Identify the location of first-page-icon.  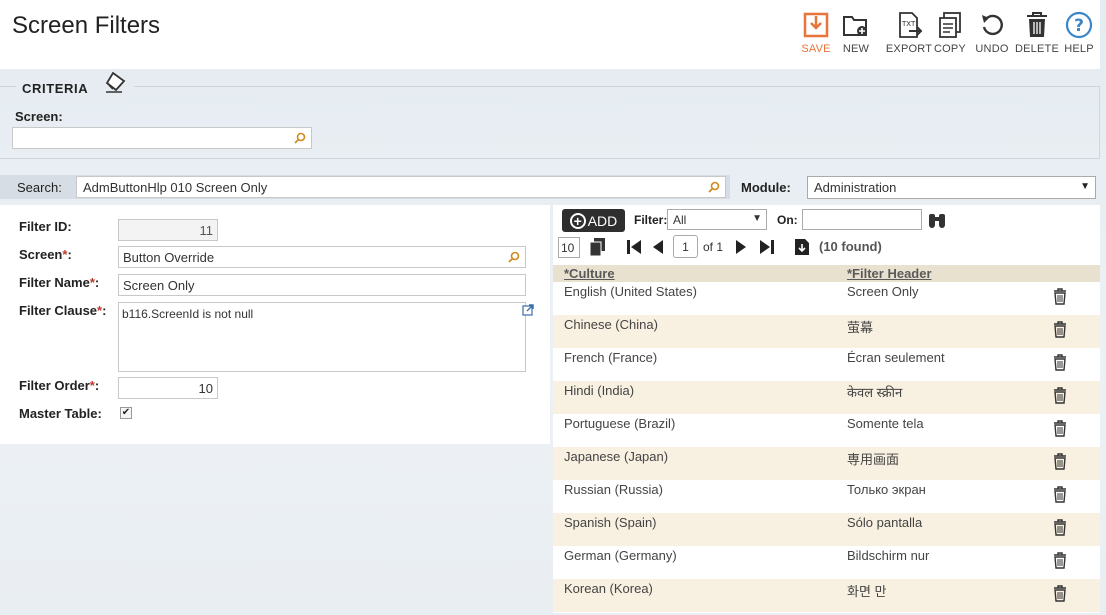
(634, 248).